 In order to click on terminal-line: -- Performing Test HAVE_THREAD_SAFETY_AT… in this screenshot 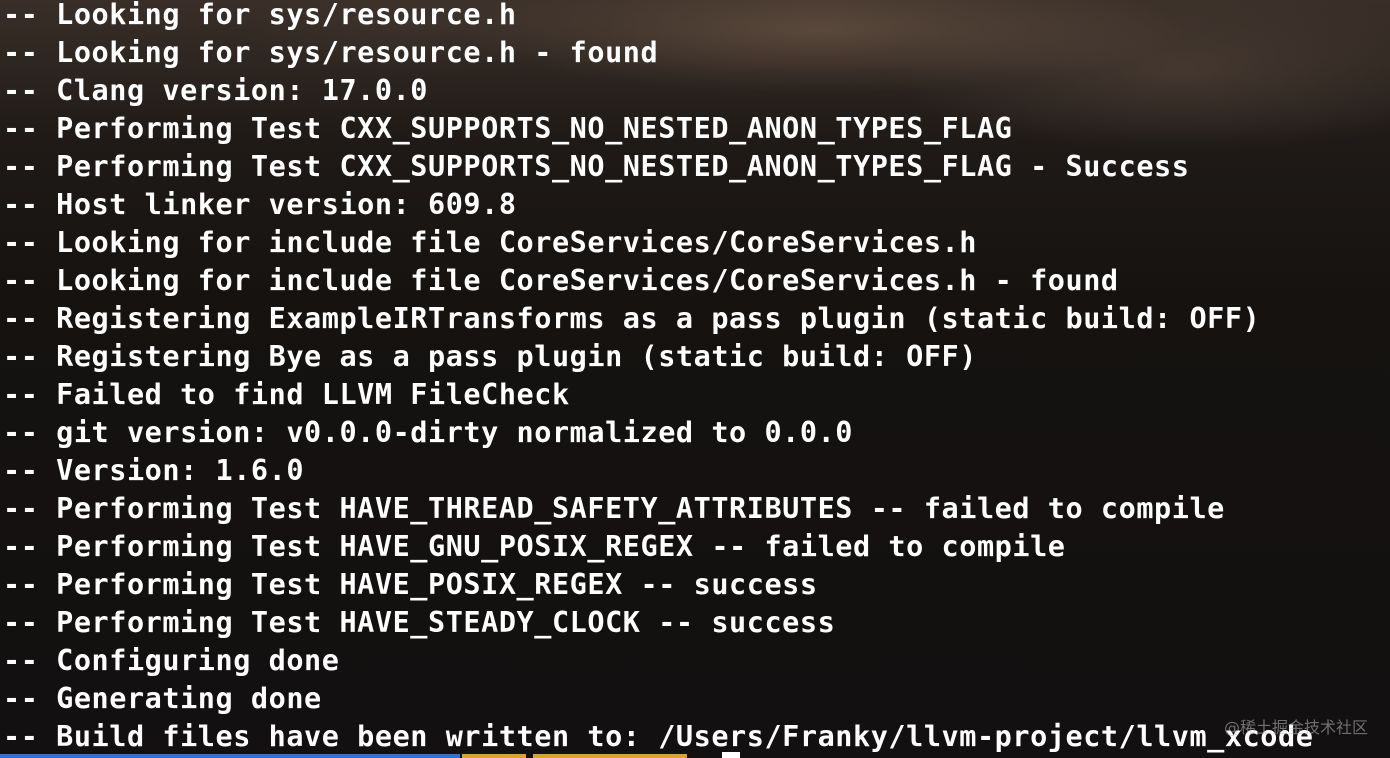, I will do `click(614, 508)`.